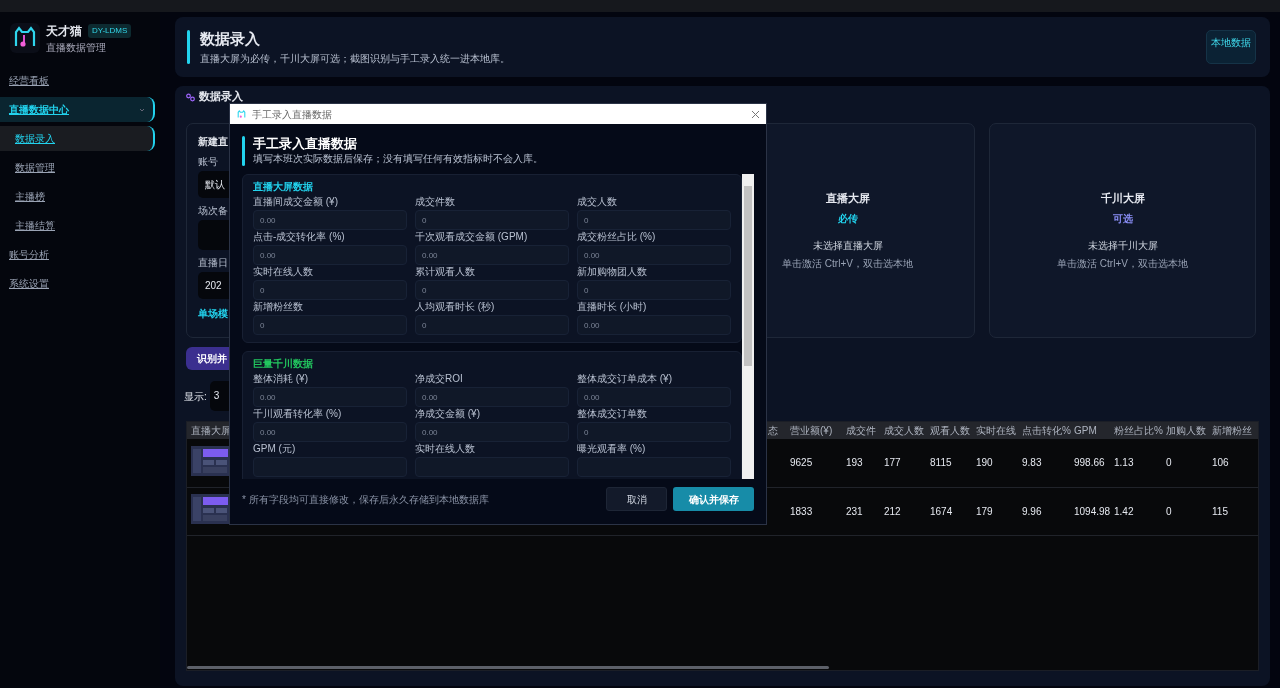  Describe the element at coordinates (942, 511) in the screenshot. I see `table-cell-text: 1674` at that location.